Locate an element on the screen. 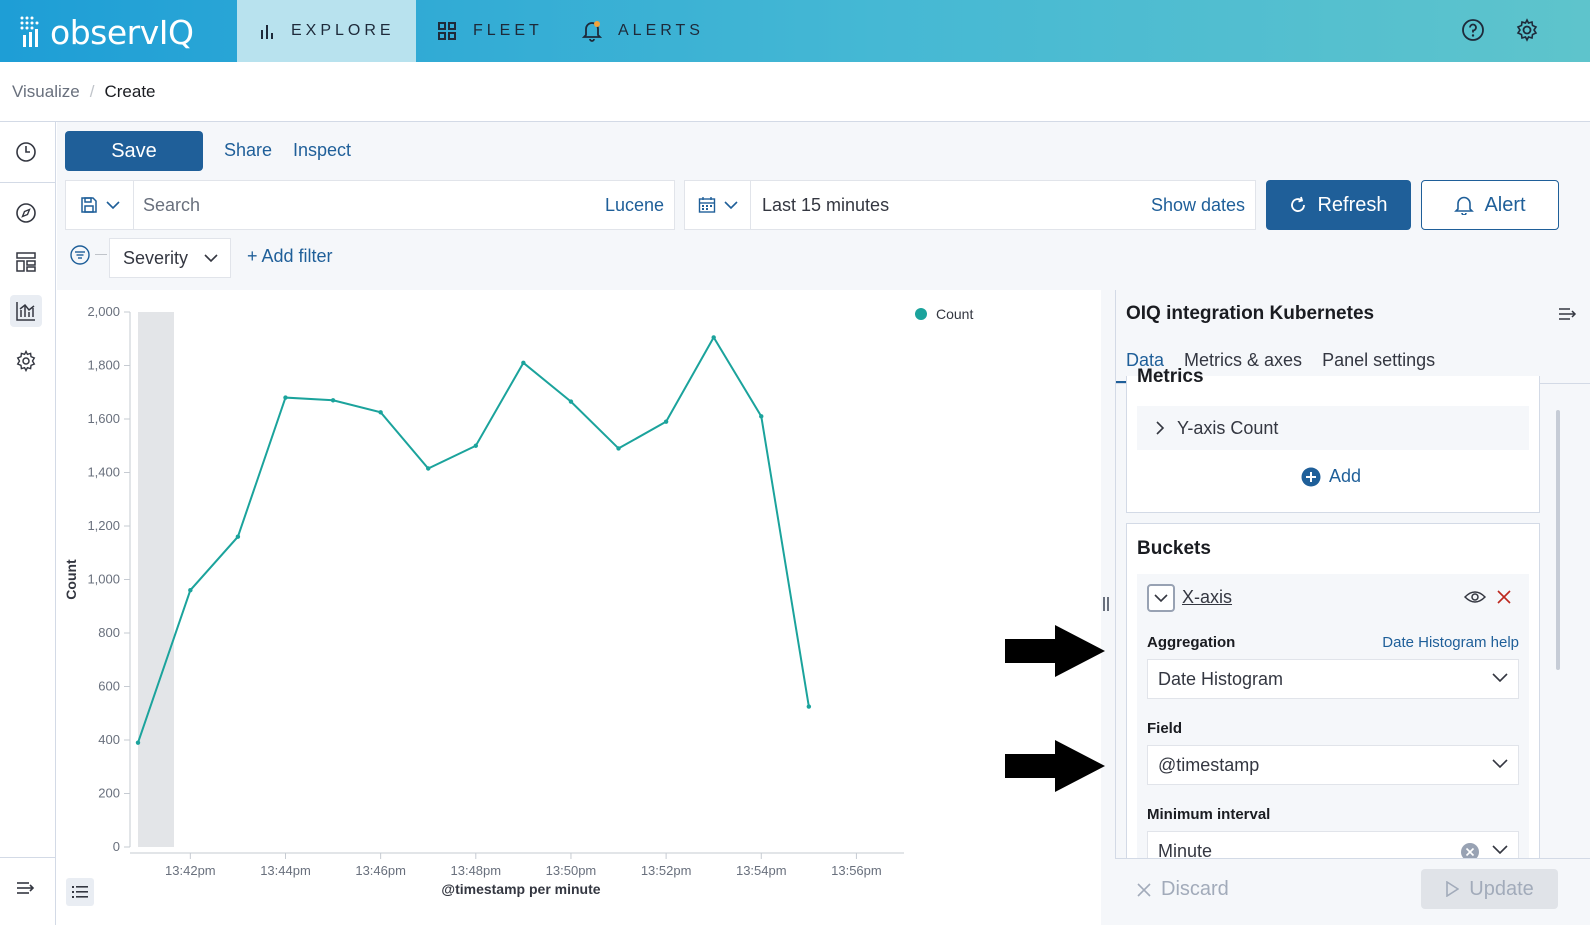 This screenshot has width=1590, height=930. add-filter-link: + Add filter is located at coordinates (290, 256).